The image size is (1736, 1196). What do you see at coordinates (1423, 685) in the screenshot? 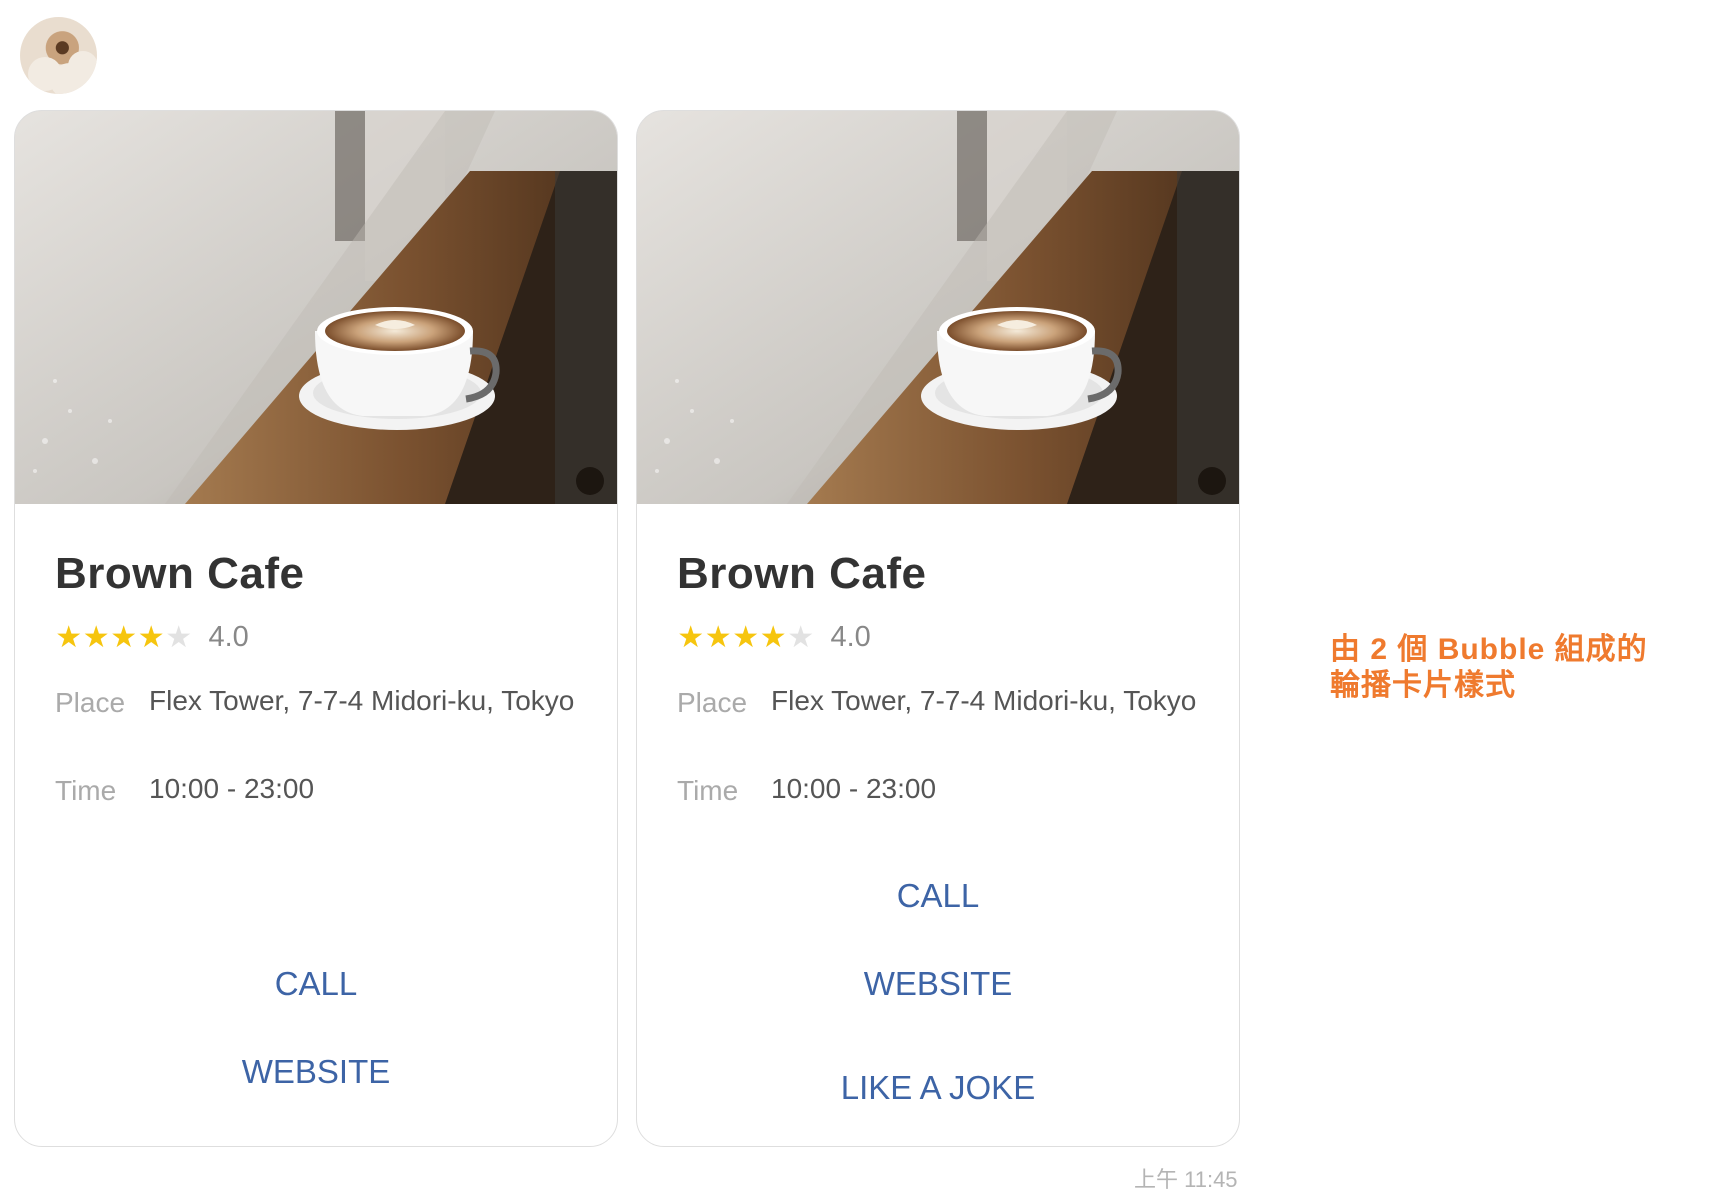
I see `annotation-line-2: 輪播卡片樣式` at bounding box center [1423, 685].